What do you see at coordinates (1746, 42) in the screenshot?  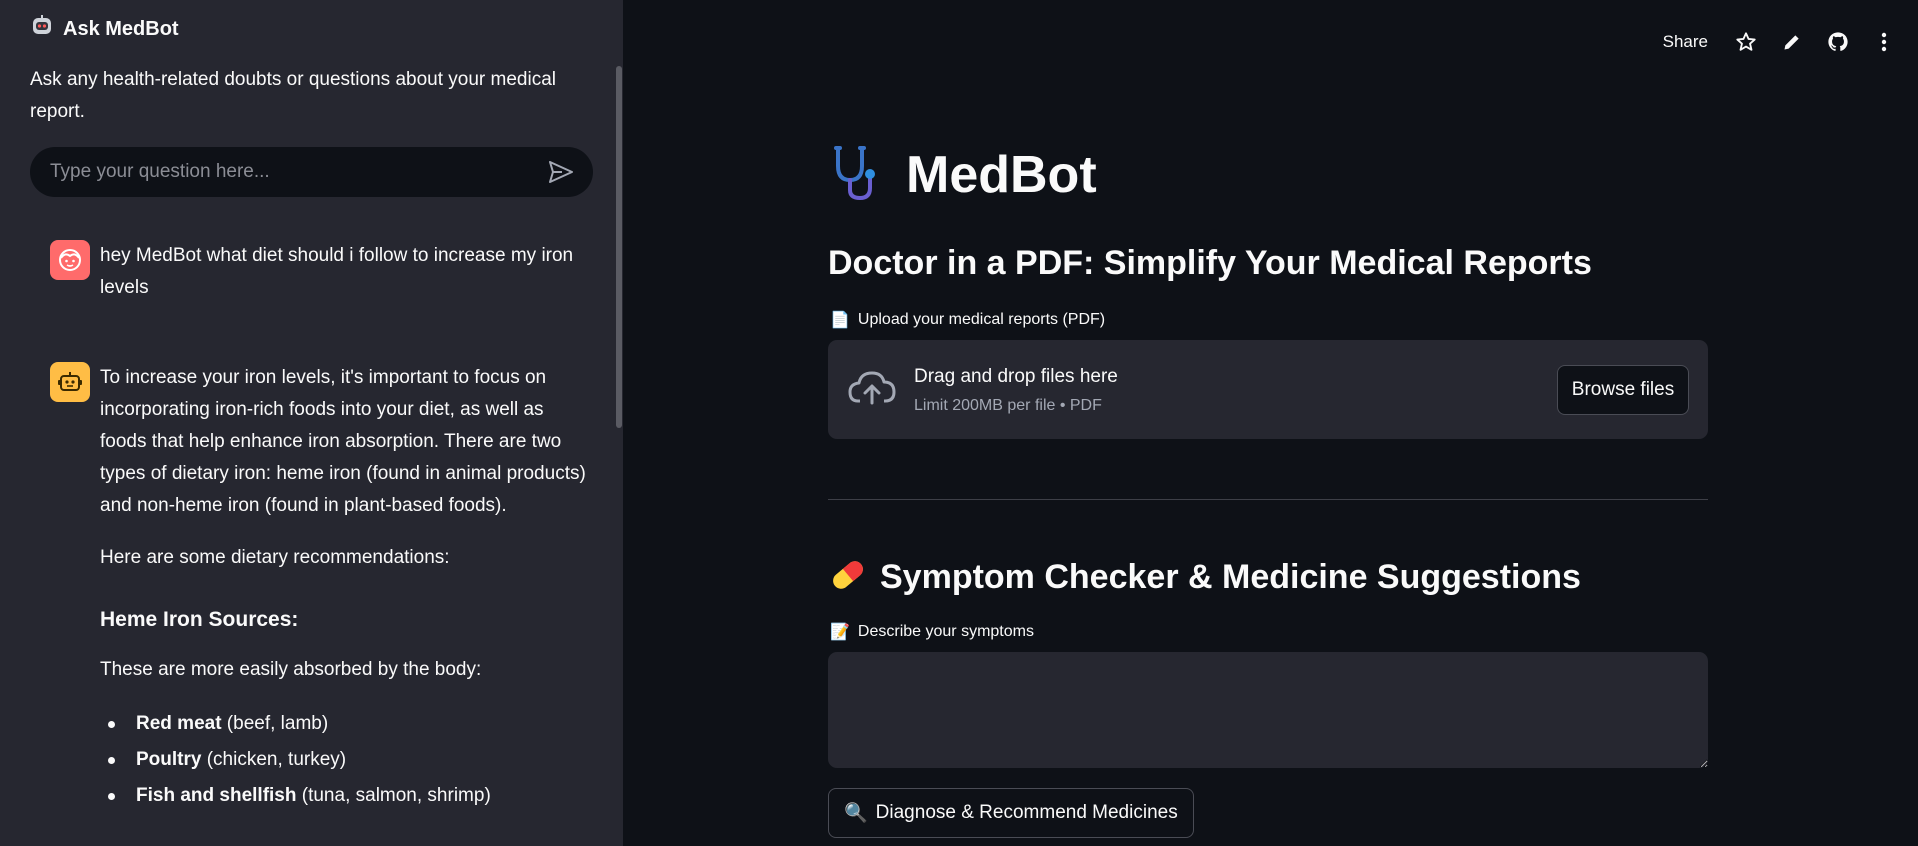 I see `star-icon` at bounding box center [1746, 42].